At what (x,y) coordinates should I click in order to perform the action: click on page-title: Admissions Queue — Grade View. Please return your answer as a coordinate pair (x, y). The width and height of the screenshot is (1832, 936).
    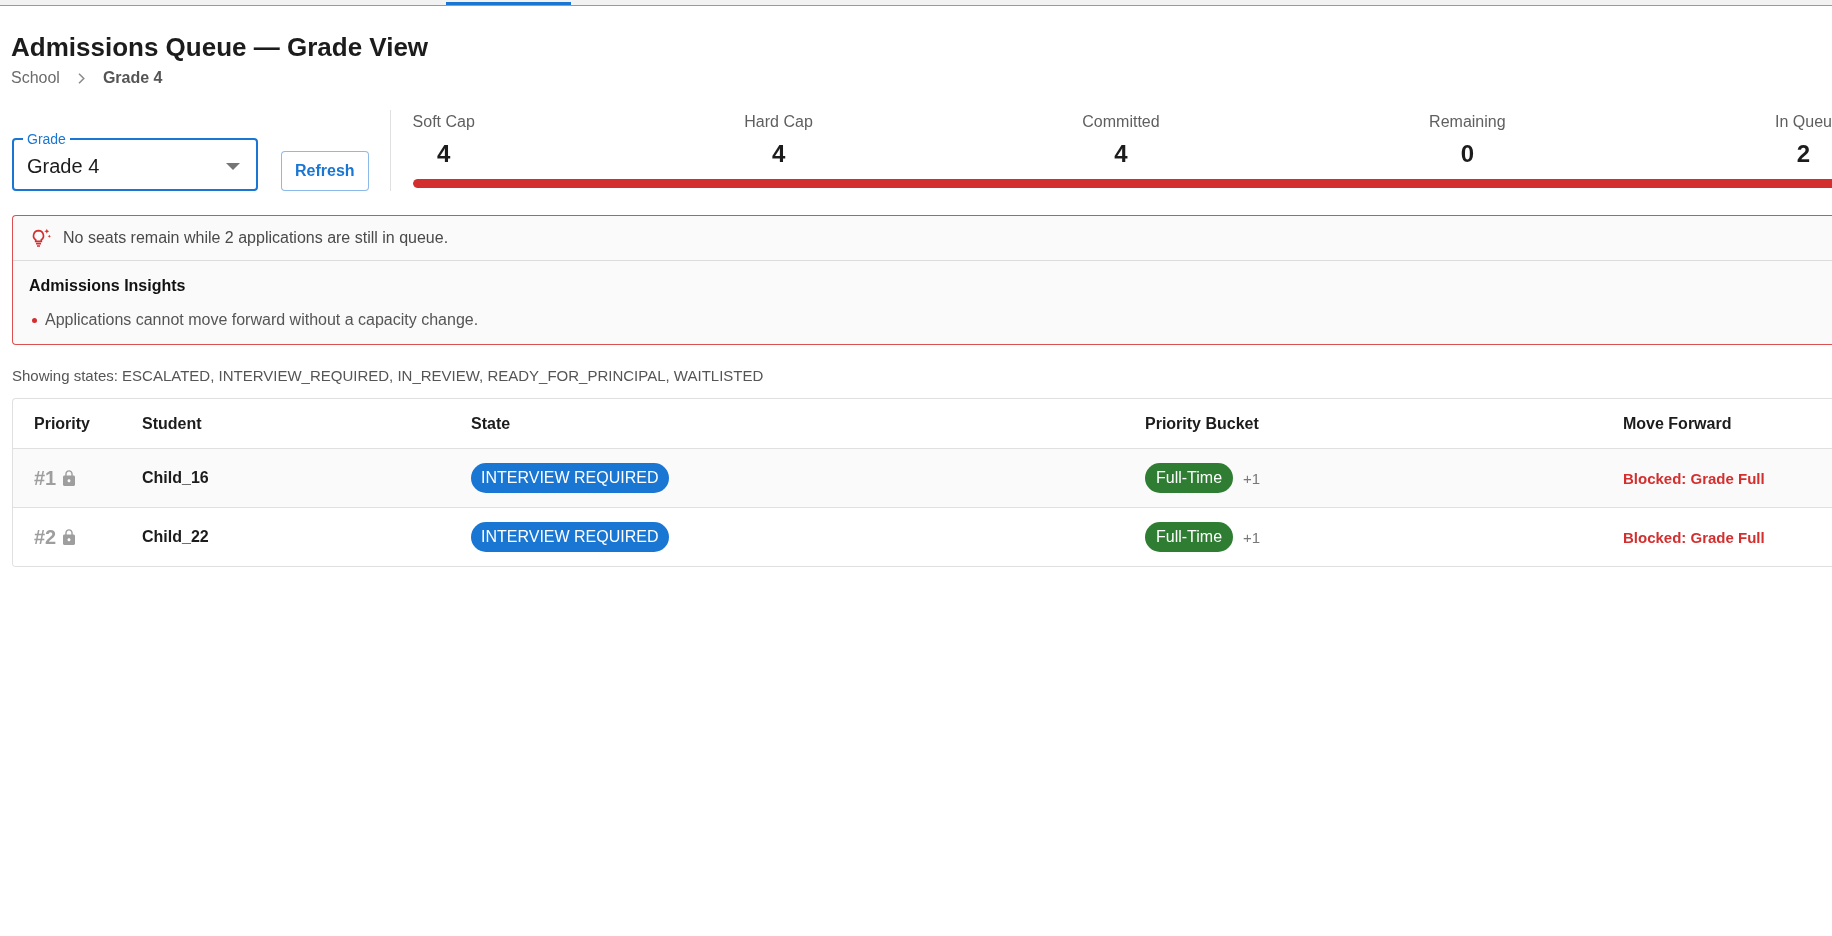
    Looking at the image, I should click on (220, 47).